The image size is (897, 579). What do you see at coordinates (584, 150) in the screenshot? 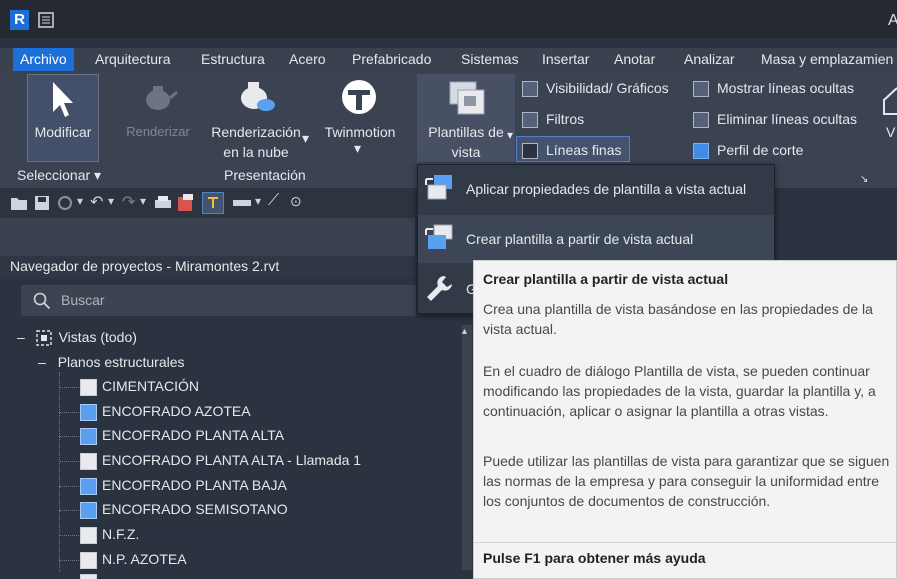
I see `lineas-finas-label: Líneas finas` at bounding box center [584, 150].